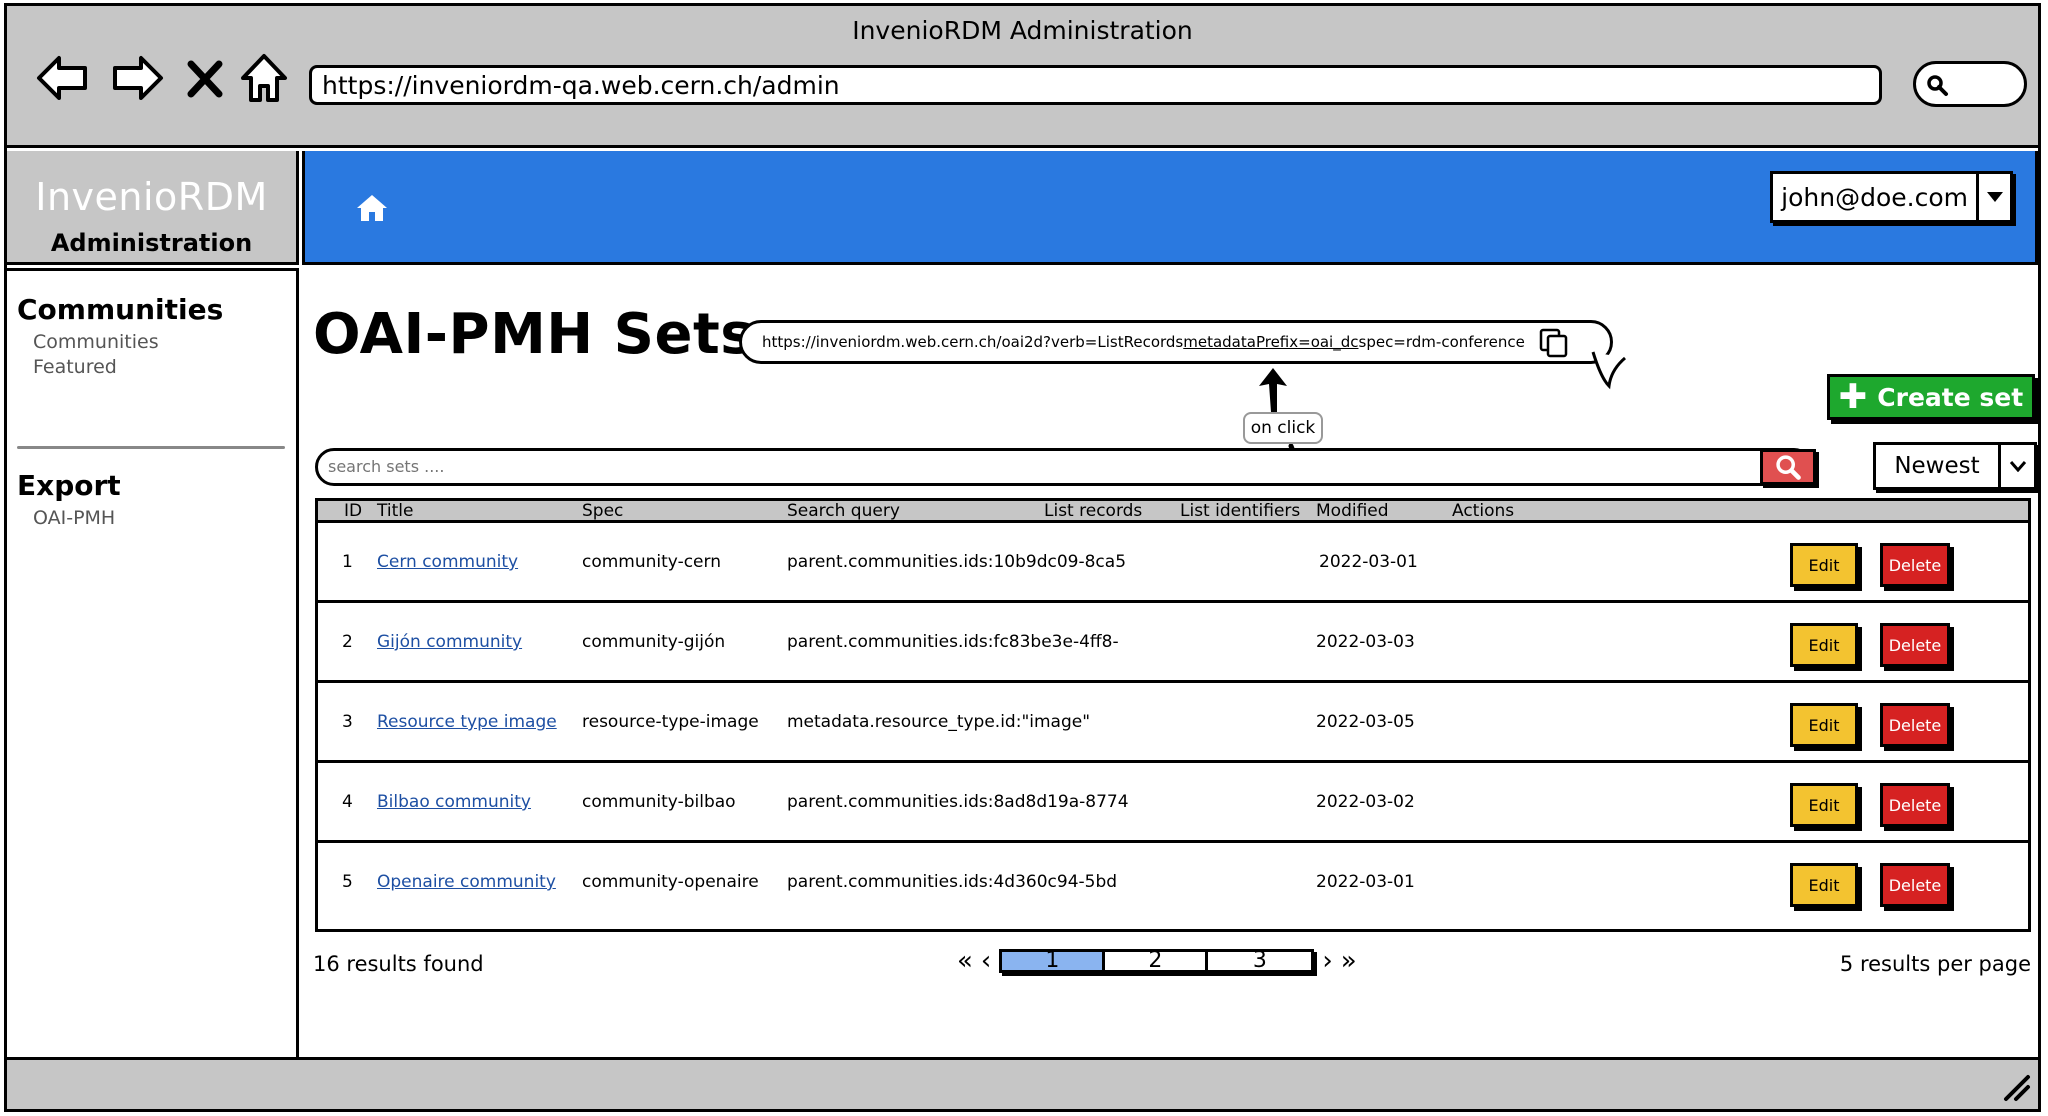 This screenshot has height=1116, width=2048. What do you see at coordinates (670, 882) in the screenshot?
I see `cell-spec: community-openaire` at bounding box center [670, 882].